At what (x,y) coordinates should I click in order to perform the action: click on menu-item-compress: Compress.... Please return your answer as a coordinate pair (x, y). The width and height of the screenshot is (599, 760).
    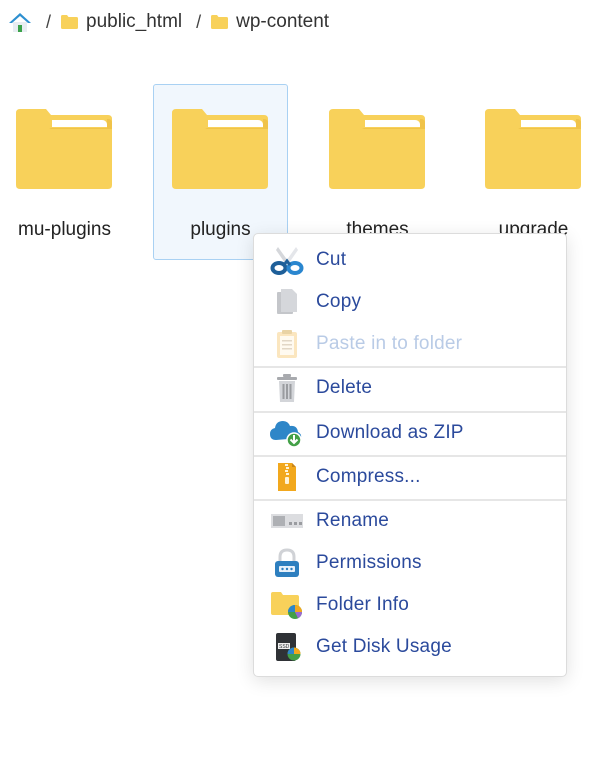
    Looking at the image, I should click on (410, 477).